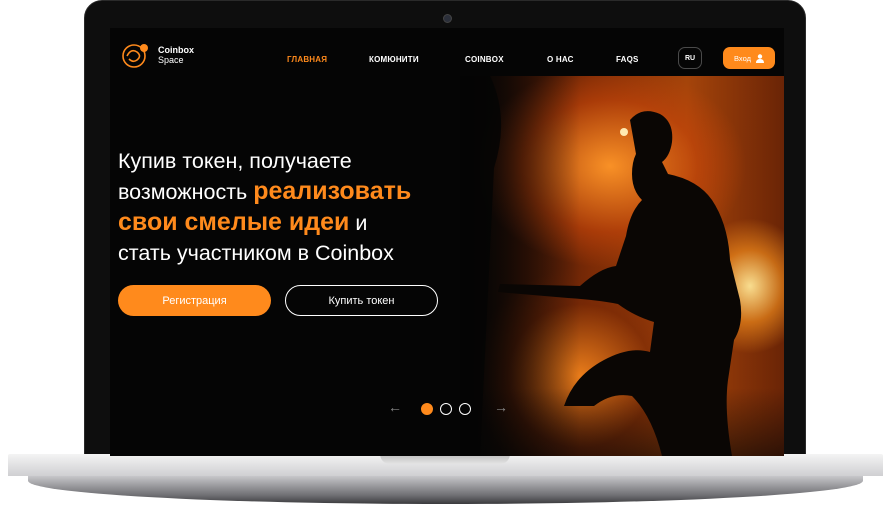 This screenshot has width=891, height=520. I want to click on brand-sub: Space, so click(171, 60).